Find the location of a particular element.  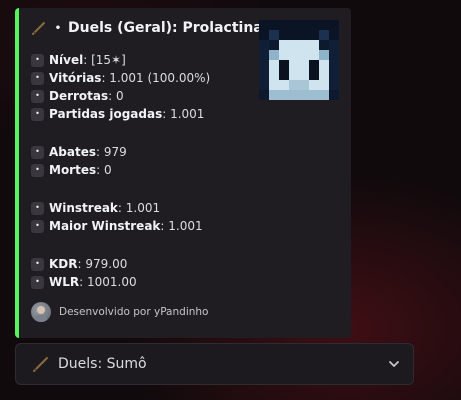

avatar-image-icon is located at coordinates (41, 314).